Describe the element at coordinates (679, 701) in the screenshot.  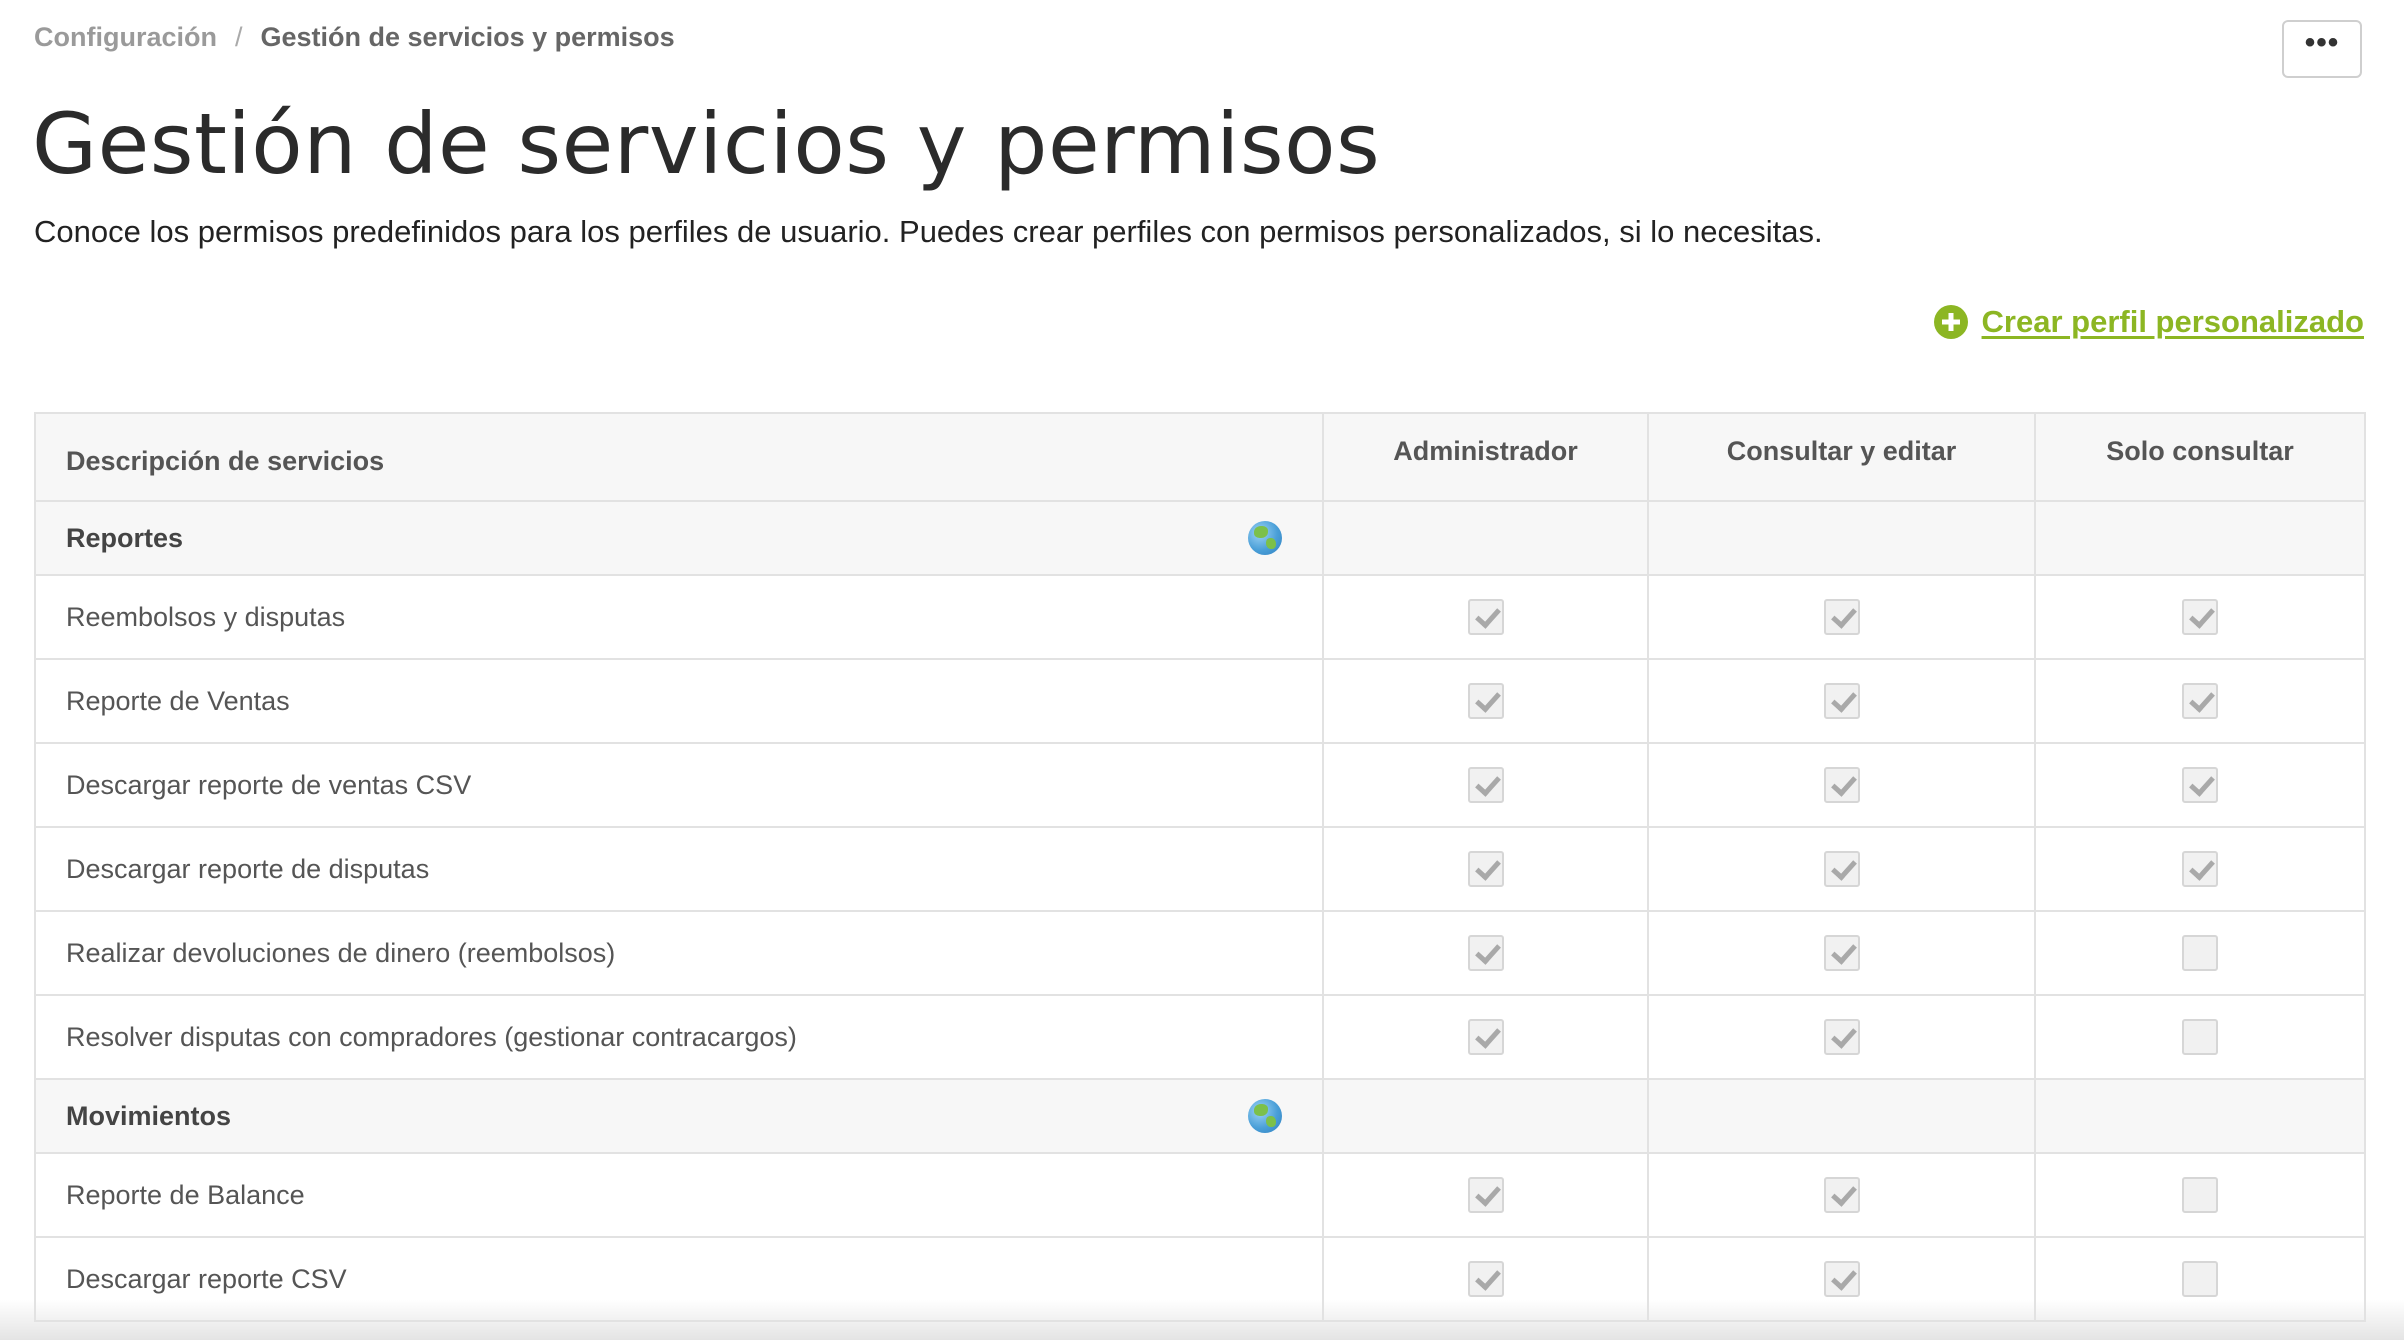
I see `service-description: Reporte de Ventas` at that location.